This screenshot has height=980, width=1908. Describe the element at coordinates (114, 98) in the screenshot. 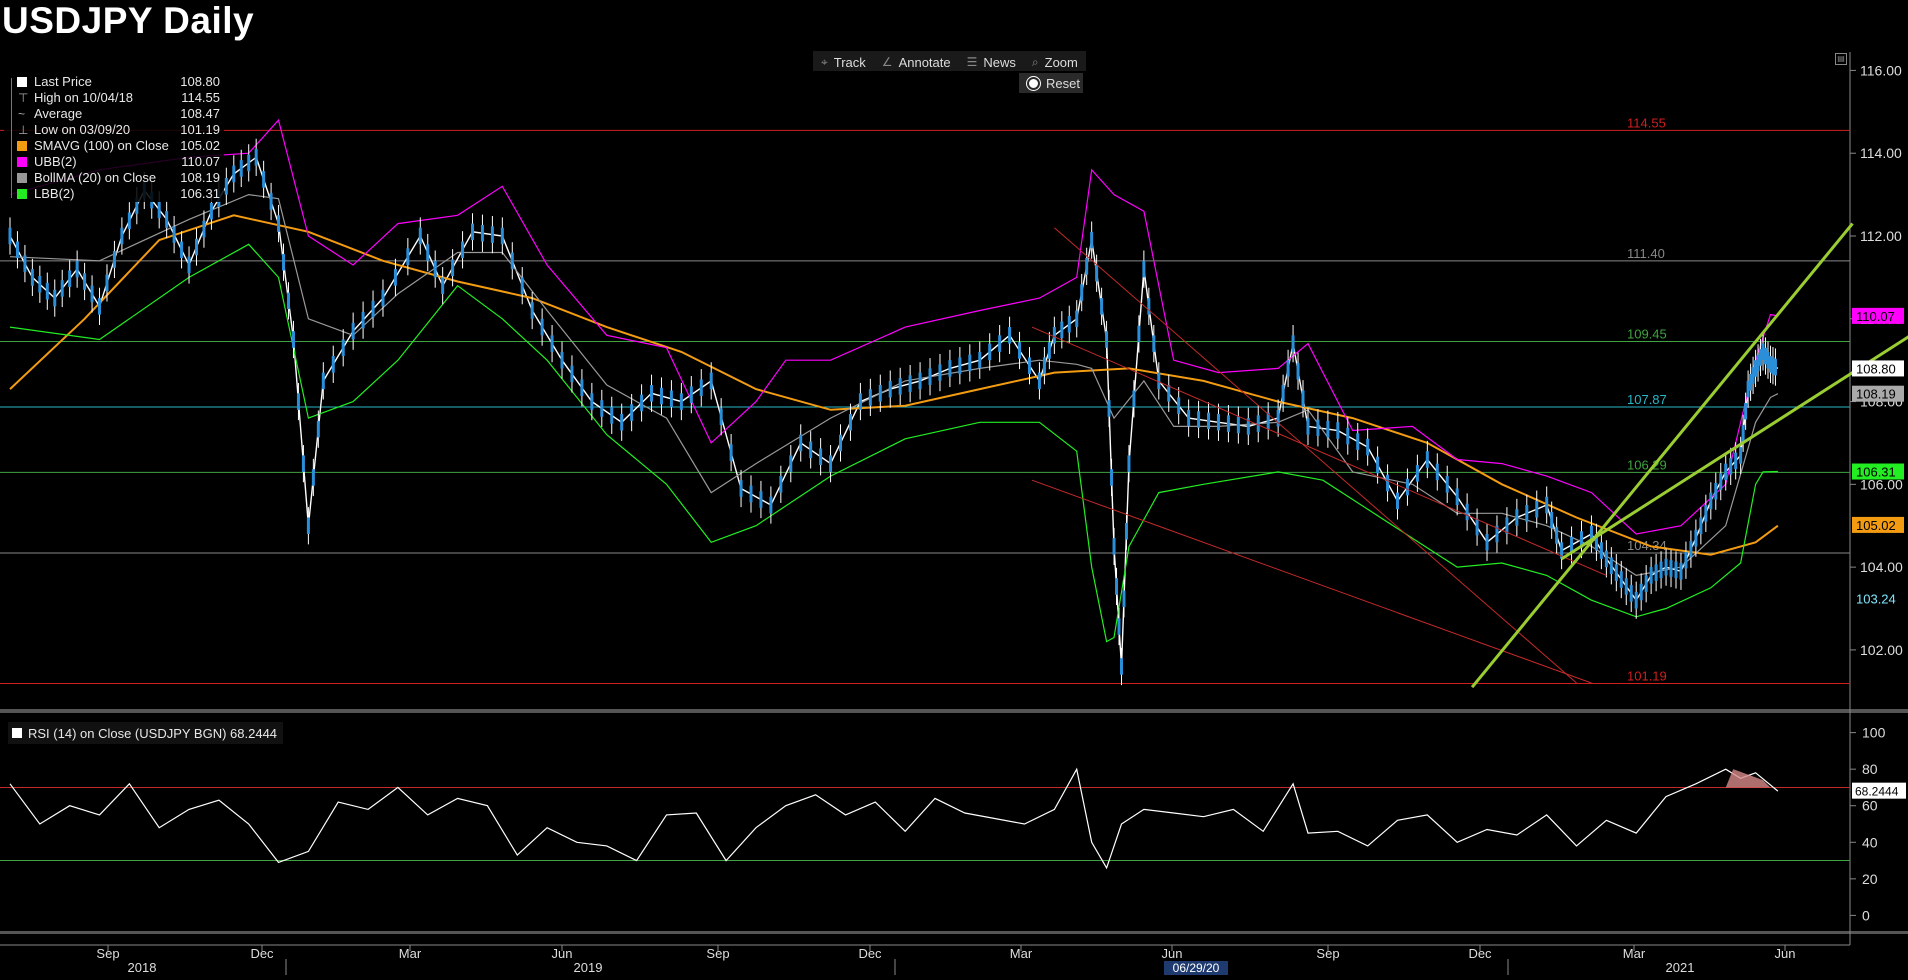

I see `legend-row-high: ⊤ High on 10/04/18 114.55` at that location.